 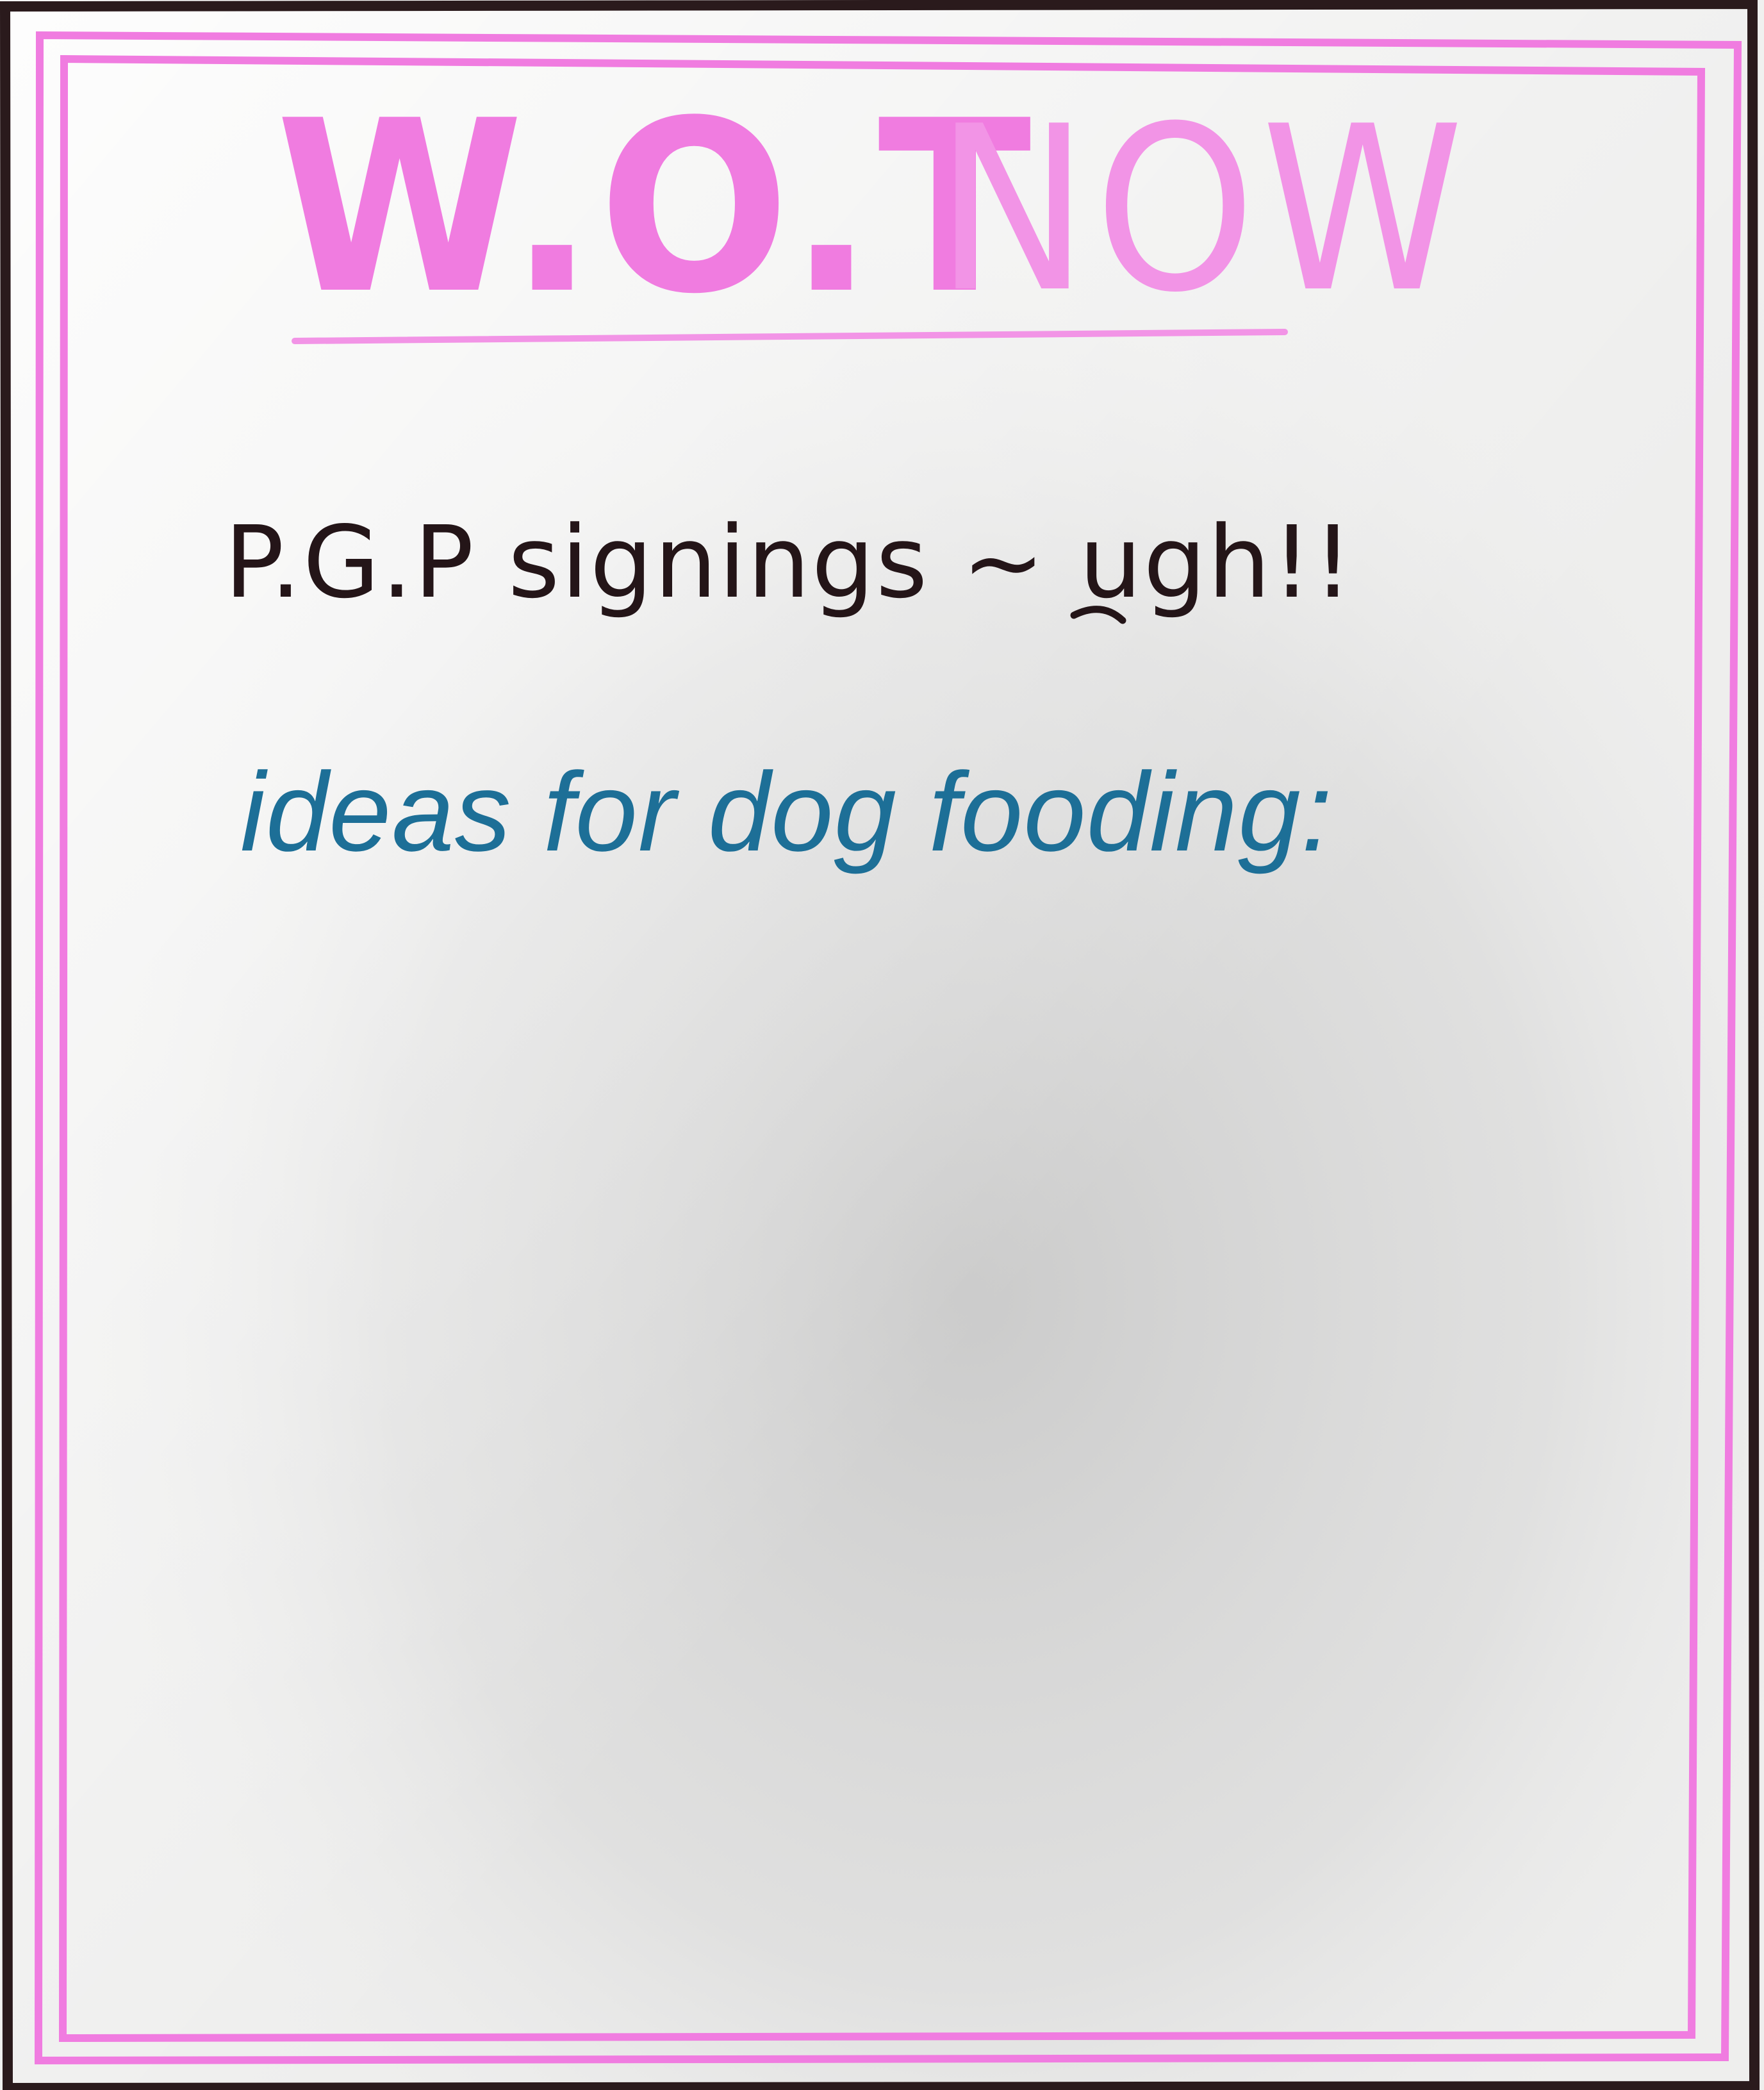 What do you see at coordinates (655, 208) in the screenshot?
I see `chart-title-wot: W.O.T` at bounding box center [655, 208].